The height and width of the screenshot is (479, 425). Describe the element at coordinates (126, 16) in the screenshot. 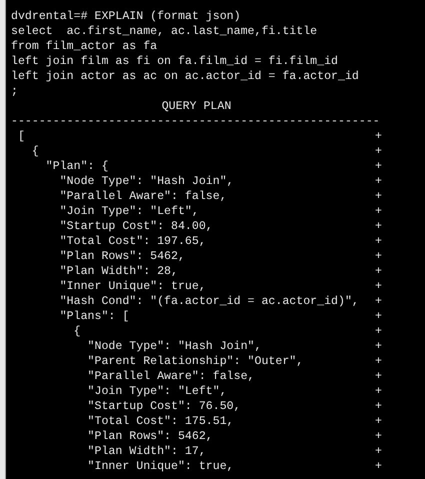

I see `command-line: dvdrental=# EXPLAIN (format json)` at that location.